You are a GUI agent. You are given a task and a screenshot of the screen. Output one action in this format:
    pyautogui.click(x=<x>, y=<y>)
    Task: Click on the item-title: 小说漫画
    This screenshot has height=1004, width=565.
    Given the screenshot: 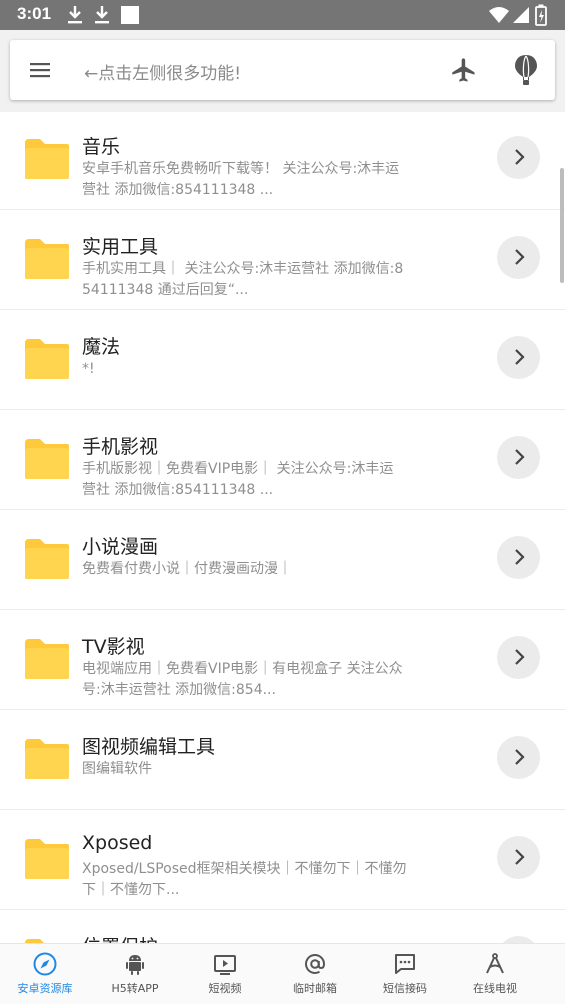 What is the action you would take?
    pyautogui.click(x=120, y=547)
    